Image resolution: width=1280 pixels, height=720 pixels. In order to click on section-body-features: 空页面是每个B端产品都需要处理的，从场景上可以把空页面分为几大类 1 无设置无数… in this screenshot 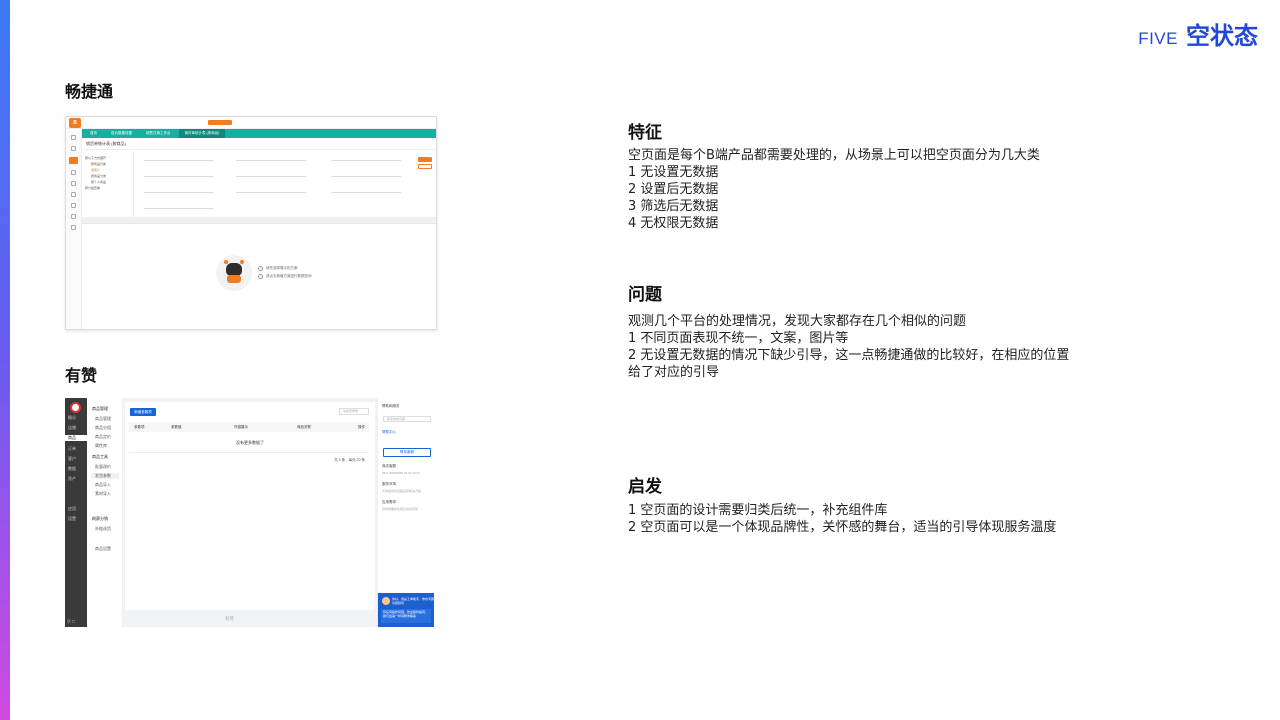, I will do `click(853, 189)`.